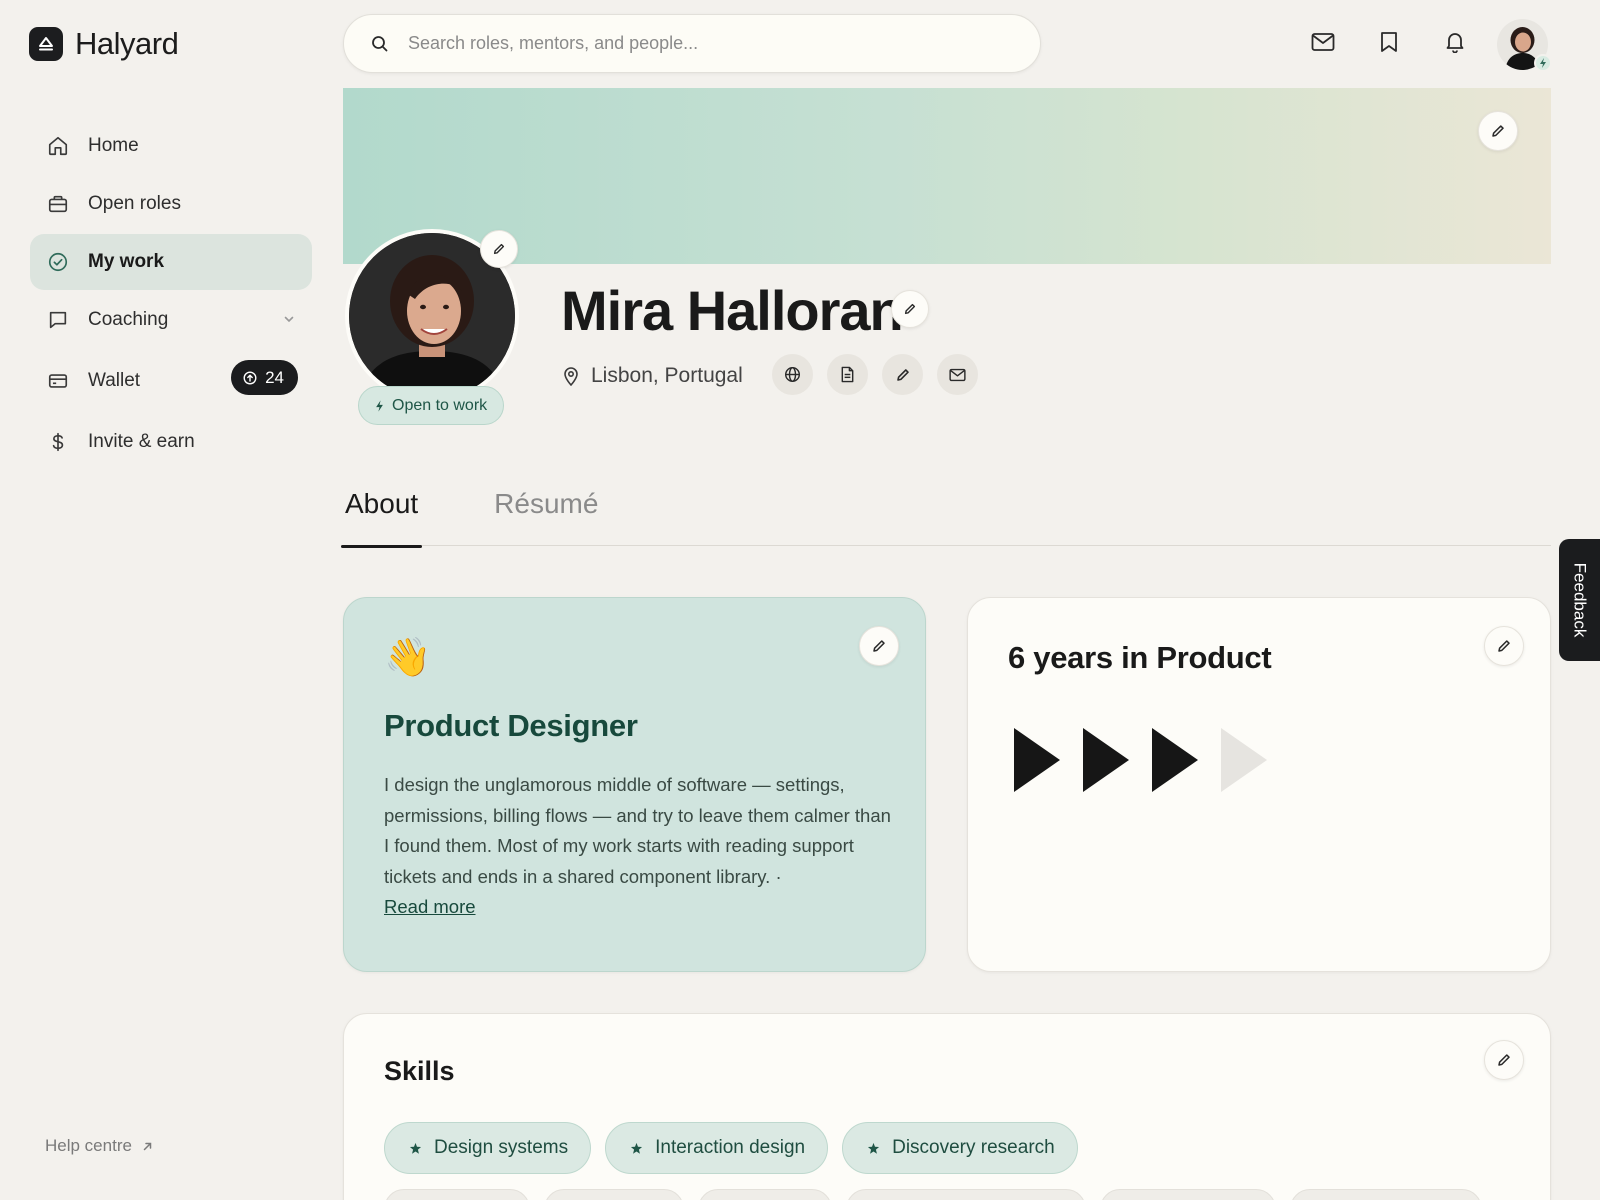  I want to click on edit-intro-button, so click(879, 646).